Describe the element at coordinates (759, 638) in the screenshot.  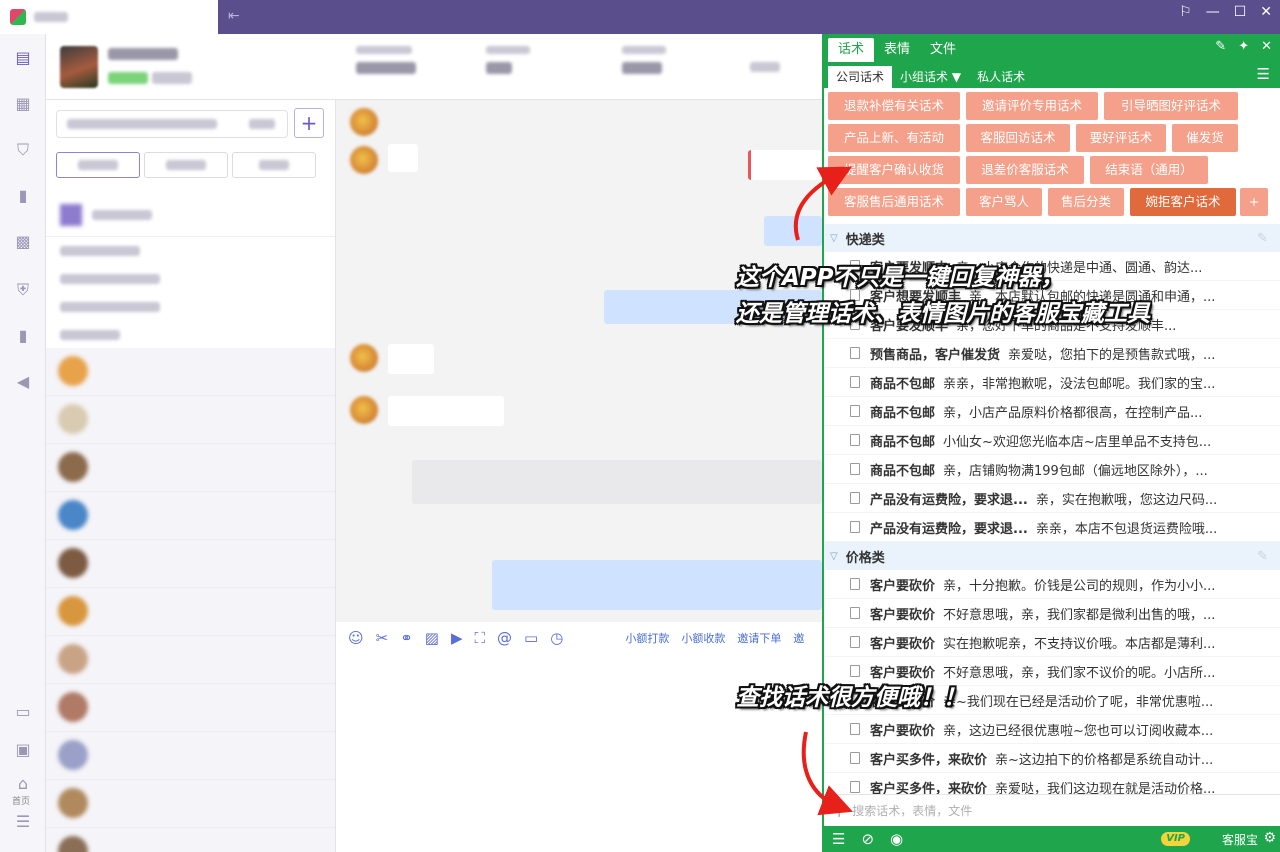
I see `toolbar-link: 邀请下单` at that location.